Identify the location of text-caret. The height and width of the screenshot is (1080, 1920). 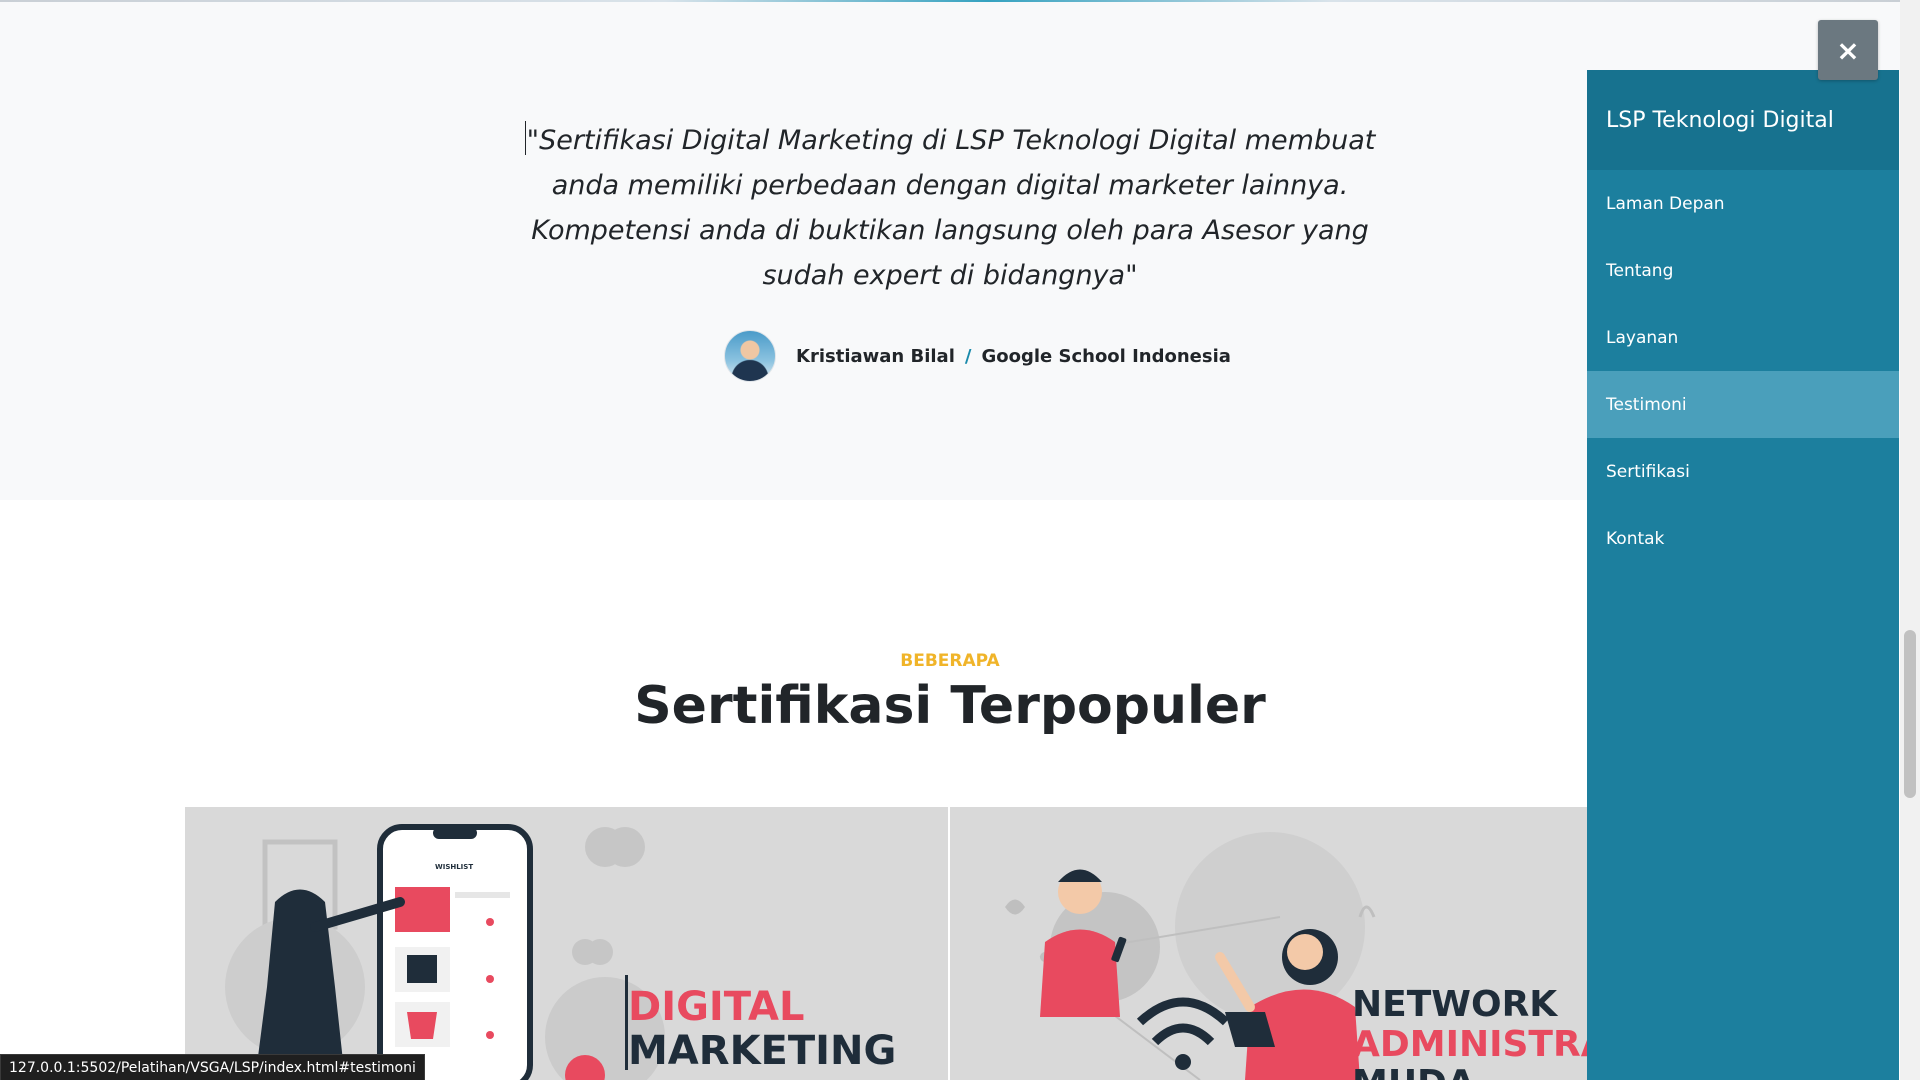
(525, 138).